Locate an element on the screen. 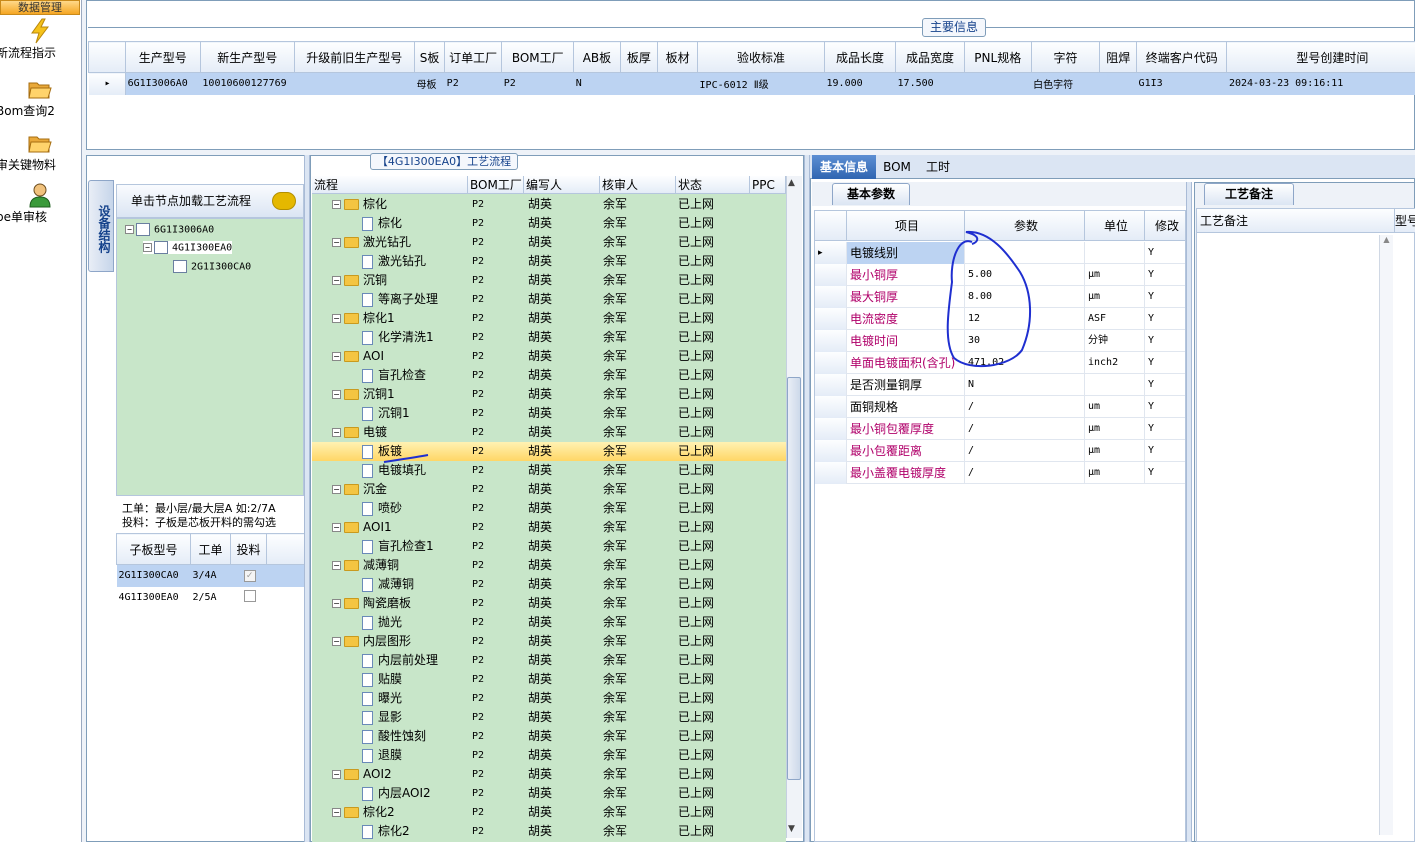 Image resolution: width=1415 pixels, height=842 pixels. process-row: 内层前处理 P2 胡英 余军 已上网 is located at coordinates (549, 660).